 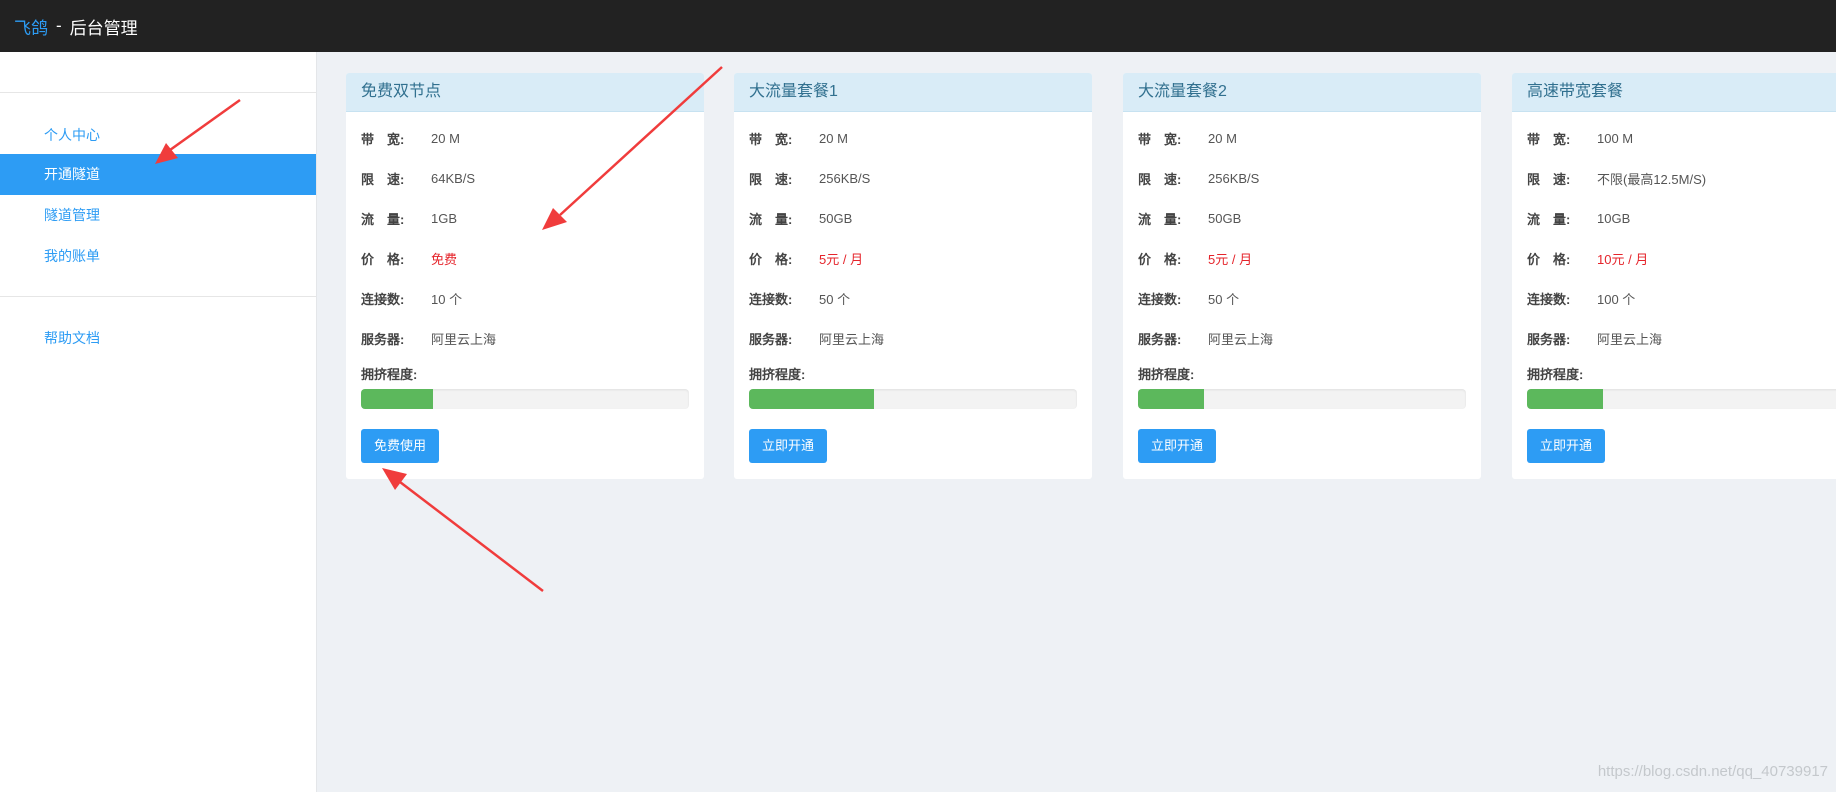 I want to click on sidebar-item-tunnel-management: 隧道管理, so click(x=158, y=215).